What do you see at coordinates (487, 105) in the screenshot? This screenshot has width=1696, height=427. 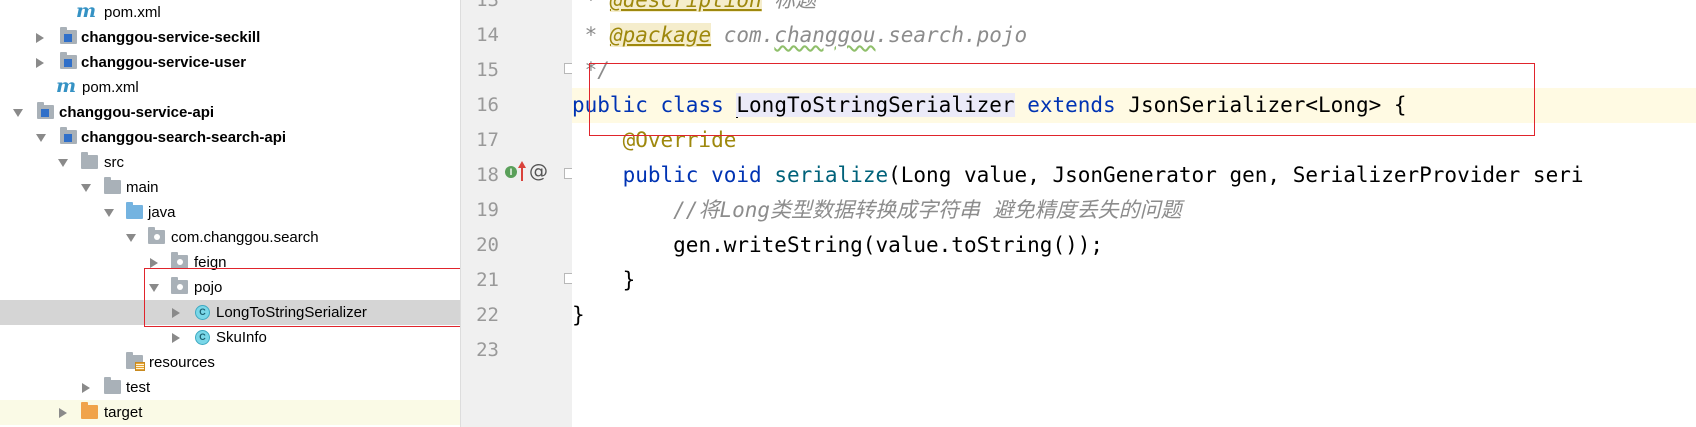 I see `line-number: 16` at bounding box center [487, 105].